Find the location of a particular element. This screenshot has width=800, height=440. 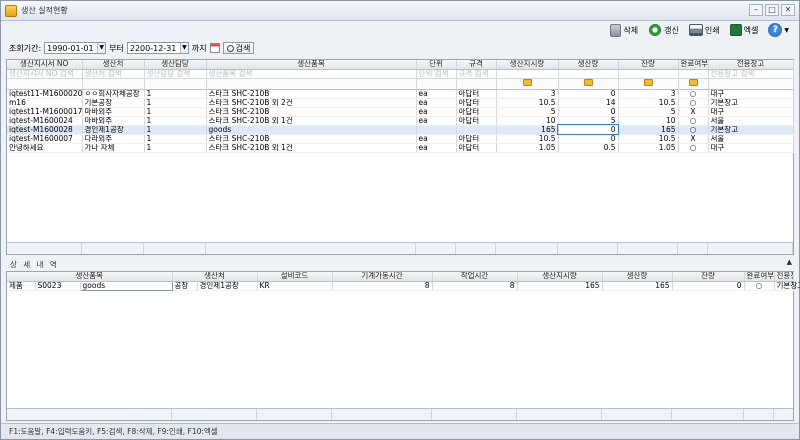

table-cell: 스타크 SHC-210B 외 1건 is located at coordinates (311, 121).